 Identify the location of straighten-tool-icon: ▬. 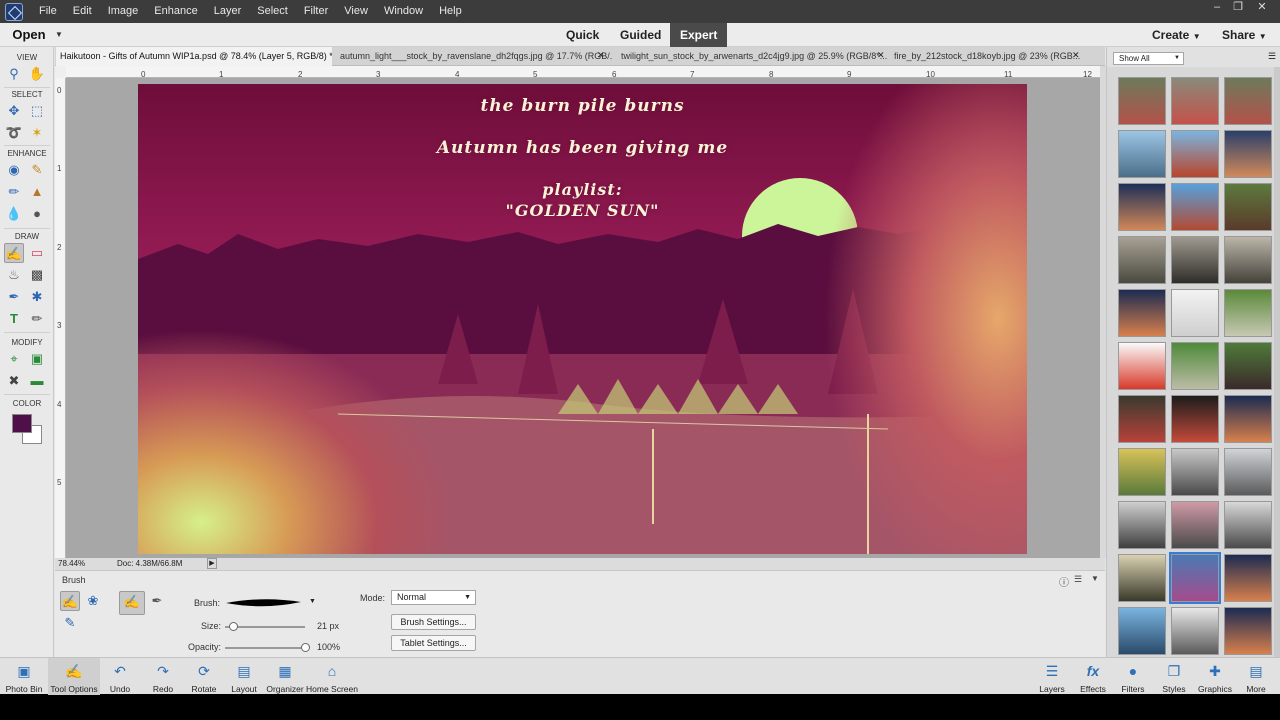
(37, 381).